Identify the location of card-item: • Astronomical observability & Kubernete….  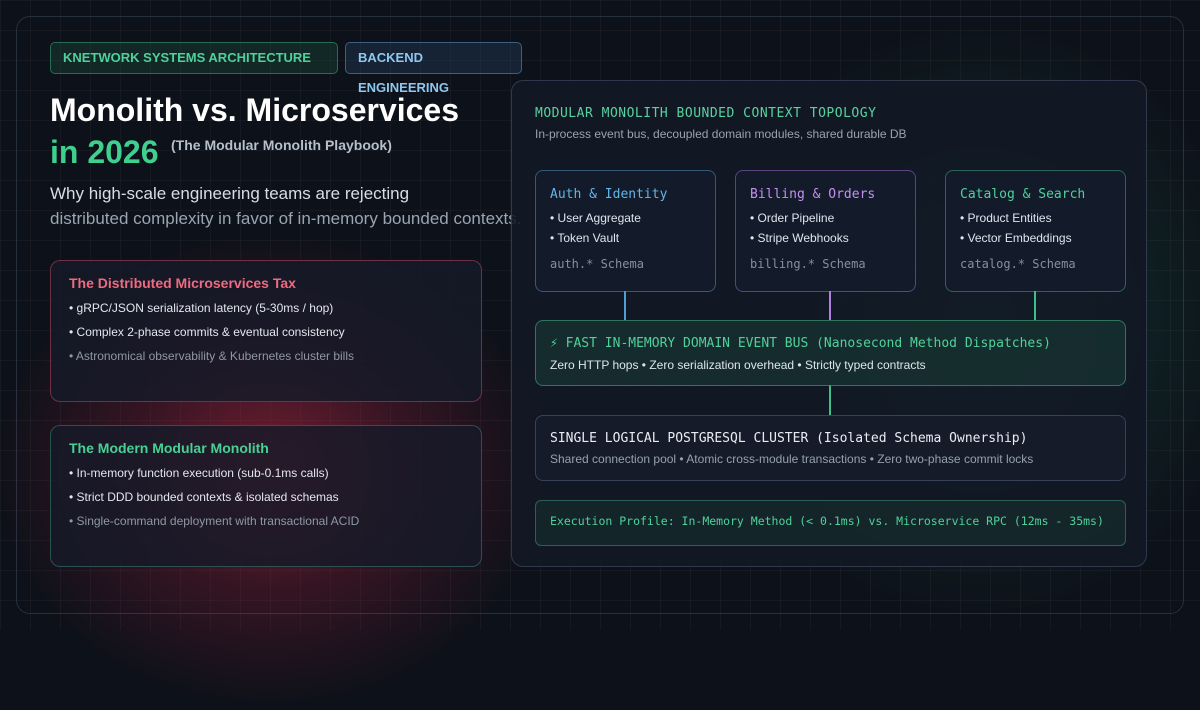
(211, 356).